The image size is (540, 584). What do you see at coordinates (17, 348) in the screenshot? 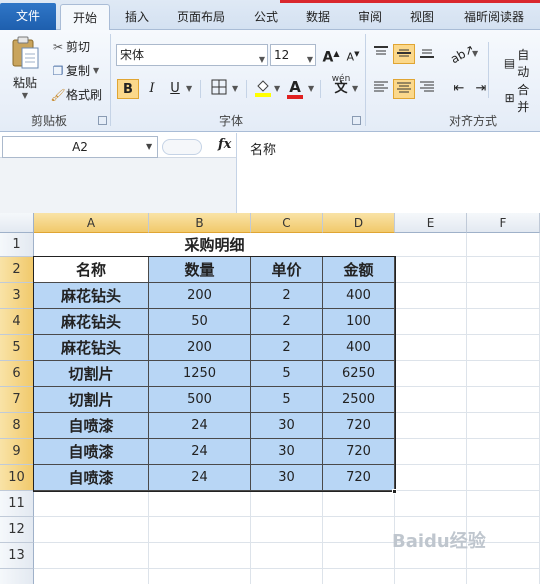
I see `row-header-5: 5` at bounding box center [17, 348].